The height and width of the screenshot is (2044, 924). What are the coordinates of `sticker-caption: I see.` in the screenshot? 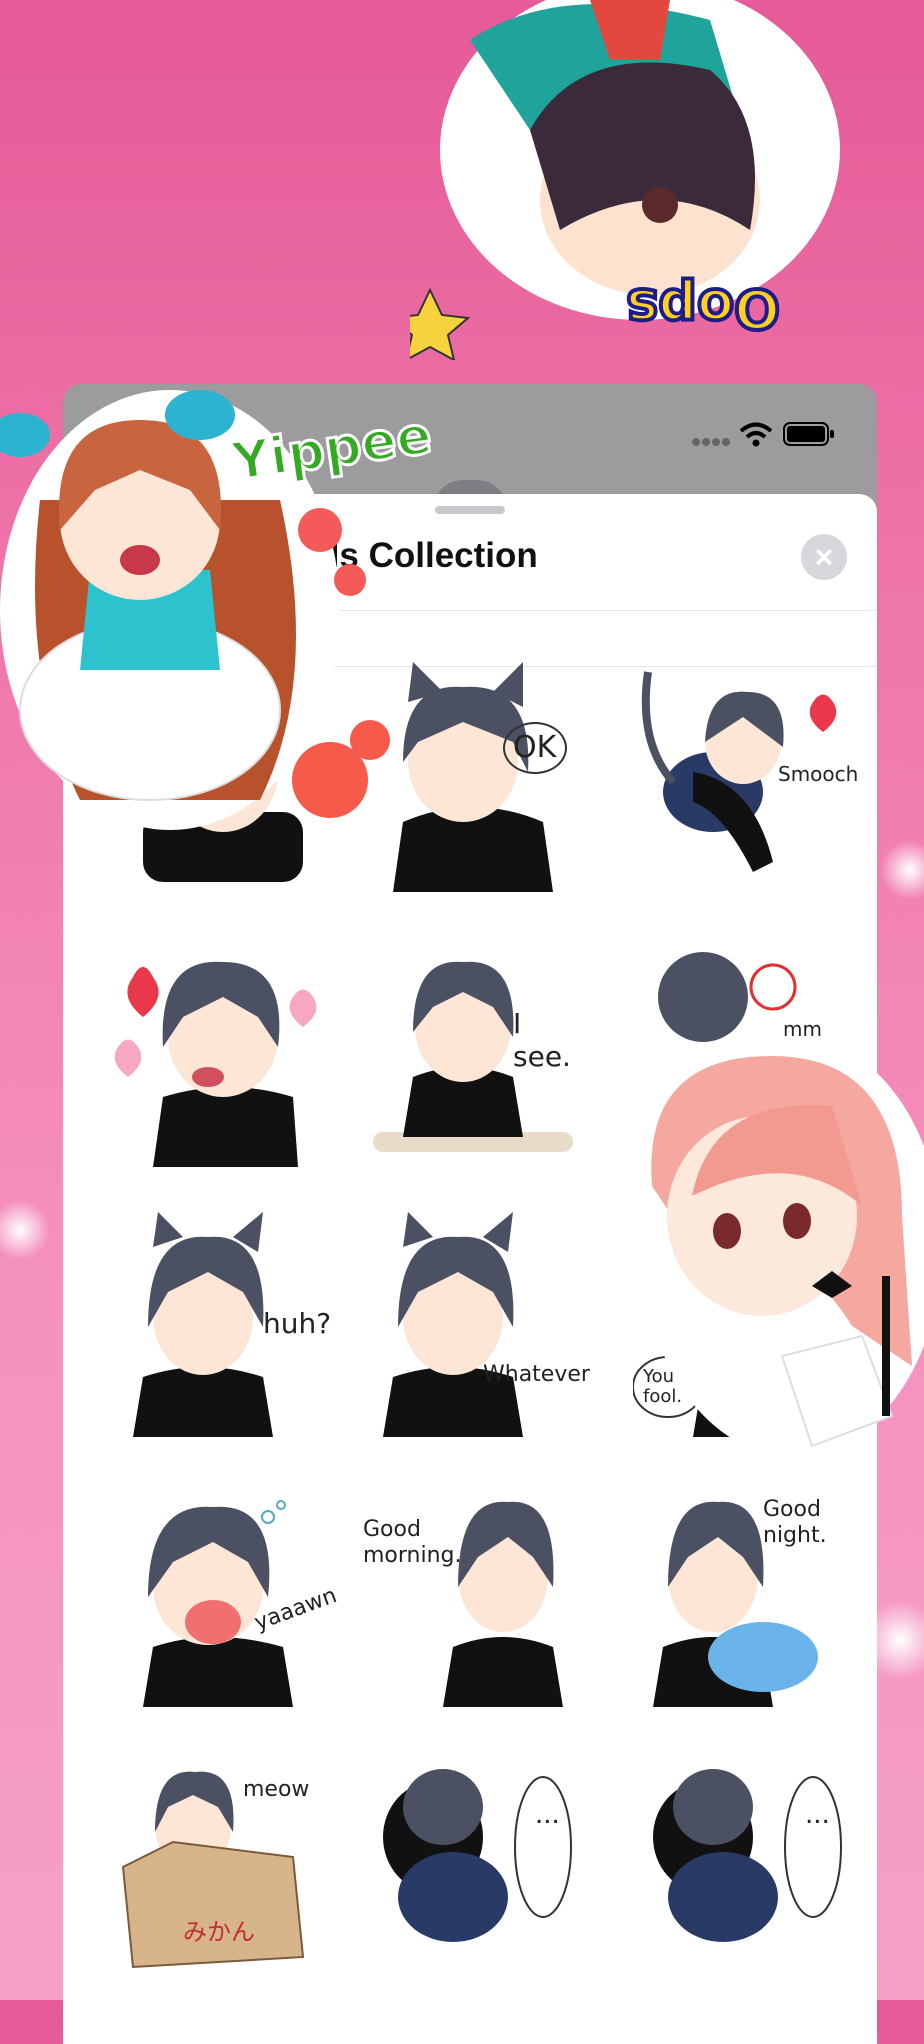 It's located at (542, 1040).